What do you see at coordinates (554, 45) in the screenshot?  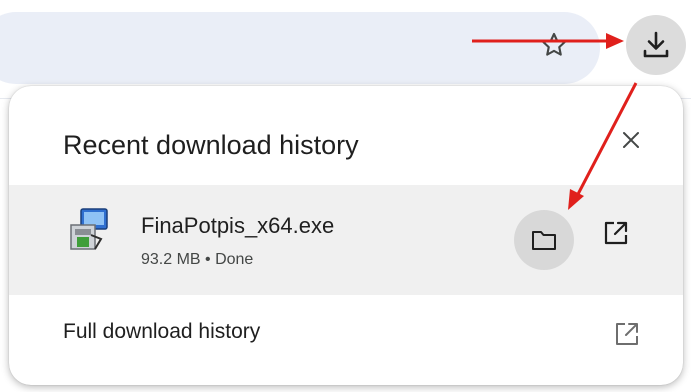 I see `star-outline-icon` at bounding box center [554, 45].